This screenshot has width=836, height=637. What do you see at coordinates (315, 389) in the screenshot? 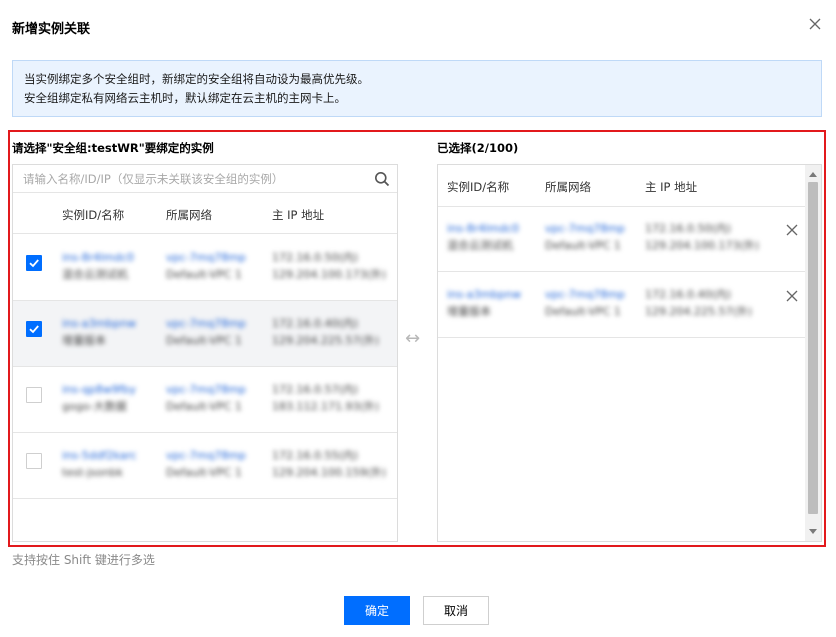
I see `ip-private: 172.16.0.57(内)` at bounding box center [315, 389].